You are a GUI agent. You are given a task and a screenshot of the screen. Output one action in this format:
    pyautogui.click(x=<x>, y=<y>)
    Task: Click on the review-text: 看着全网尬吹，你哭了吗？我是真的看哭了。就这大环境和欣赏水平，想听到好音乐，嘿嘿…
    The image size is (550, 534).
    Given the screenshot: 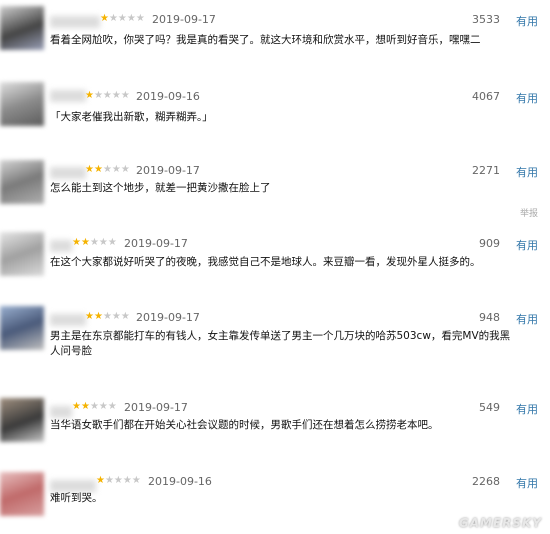 What is the action you would take?
    pyautogui.click(x=265, y=40)
    